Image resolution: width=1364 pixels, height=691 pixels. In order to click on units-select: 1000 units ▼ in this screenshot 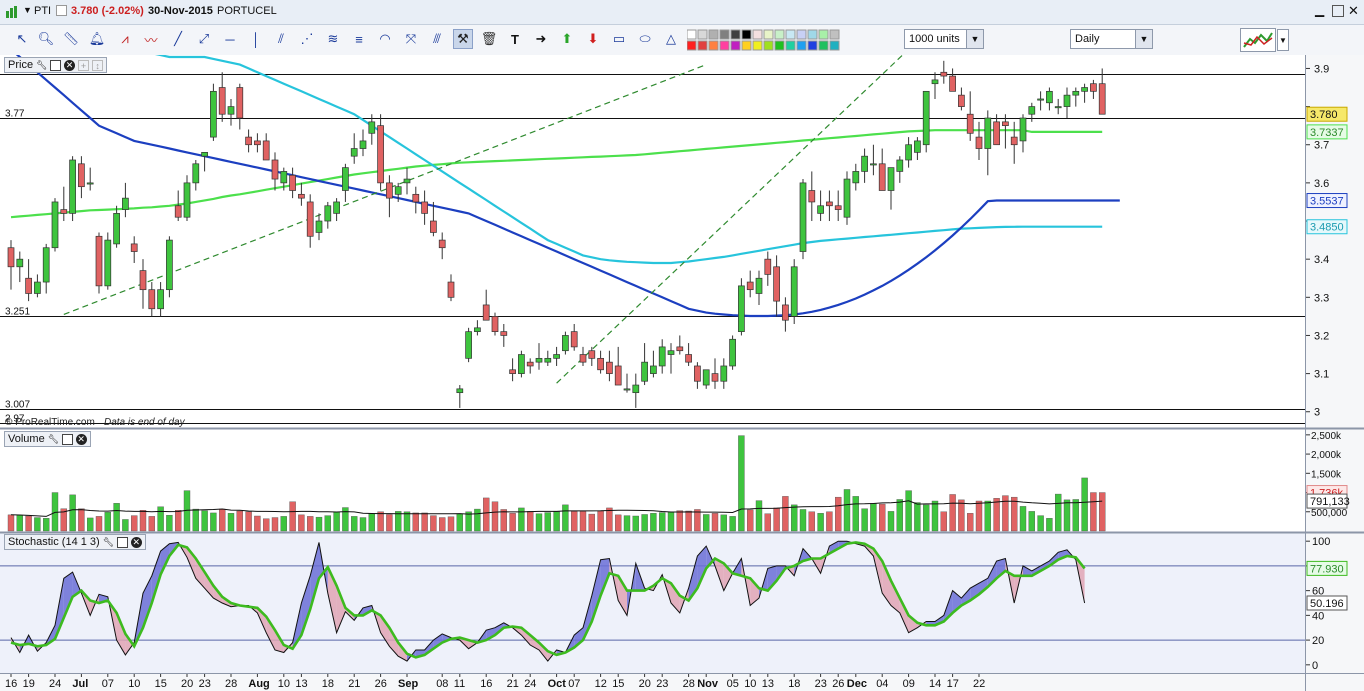, I will do `click(944, 39)`.